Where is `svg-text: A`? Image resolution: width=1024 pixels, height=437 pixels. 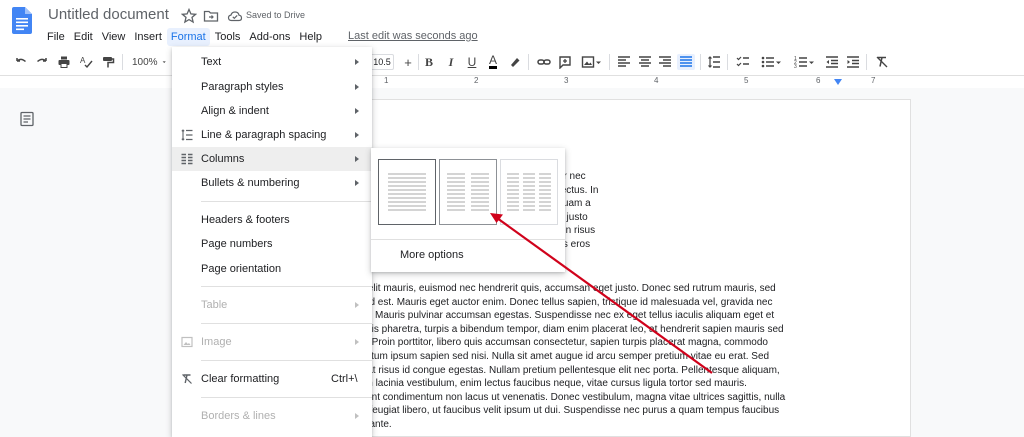
svg-text: A is located at coordinates (83, 60).